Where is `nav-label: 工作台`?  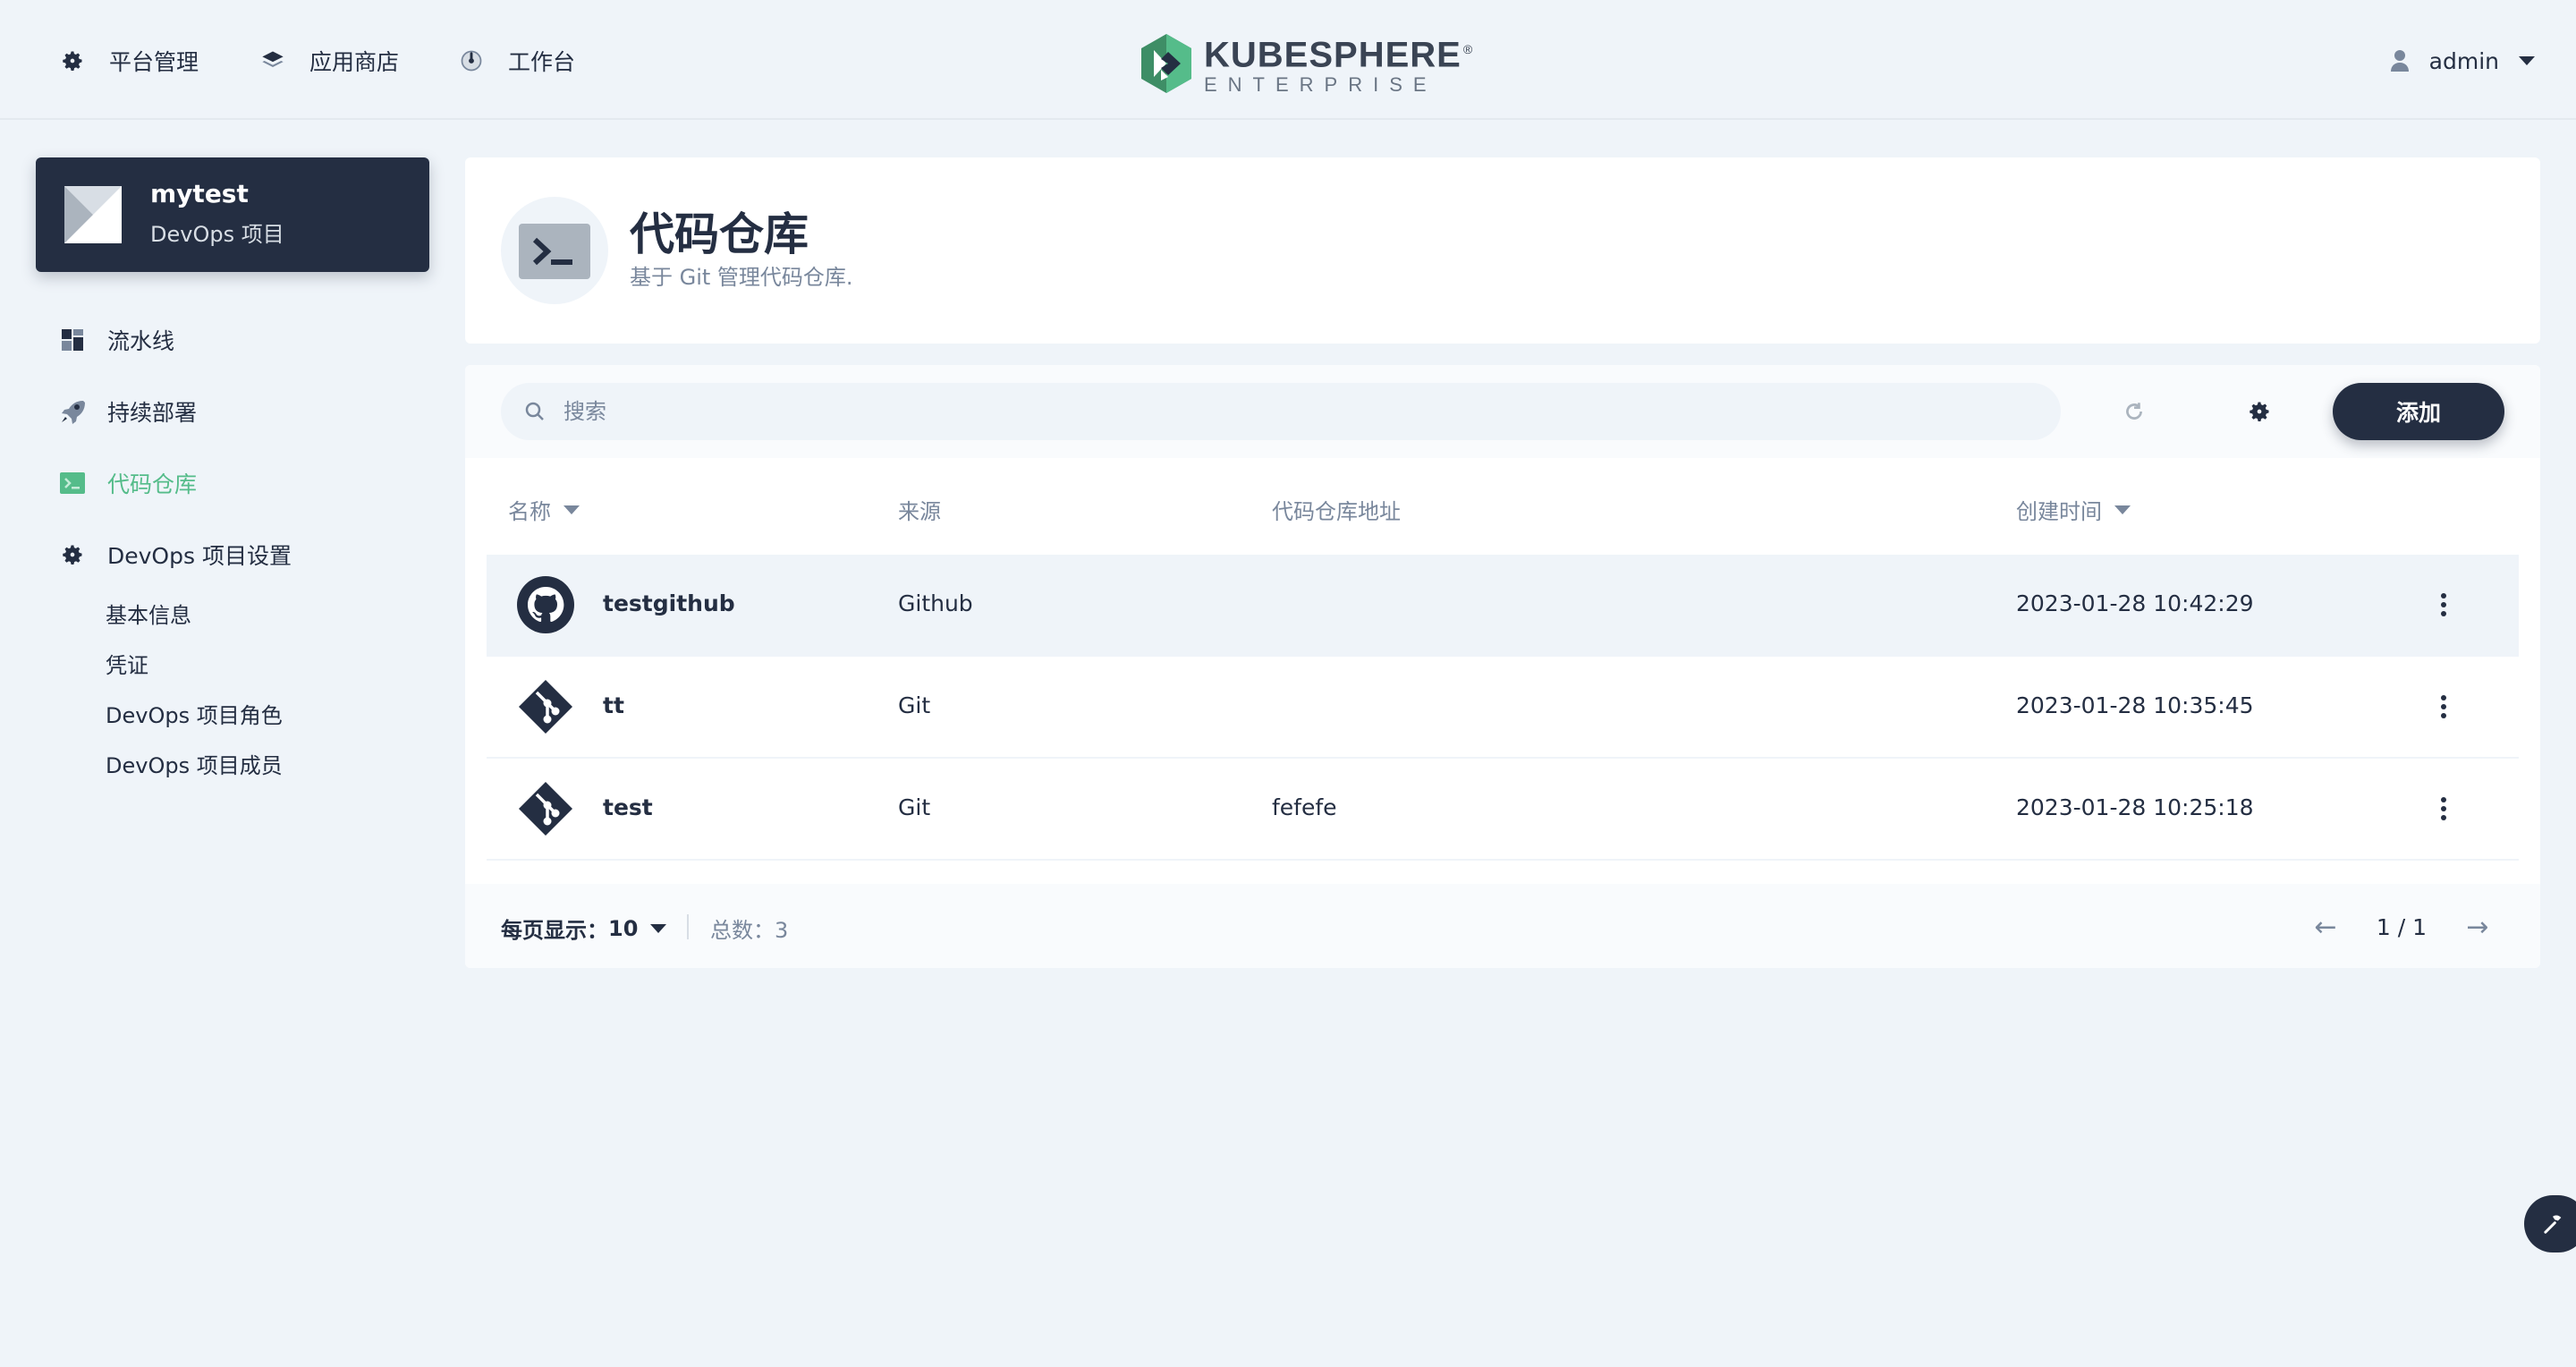
nav-label: 工作台 is located at coordinates (542, 62).